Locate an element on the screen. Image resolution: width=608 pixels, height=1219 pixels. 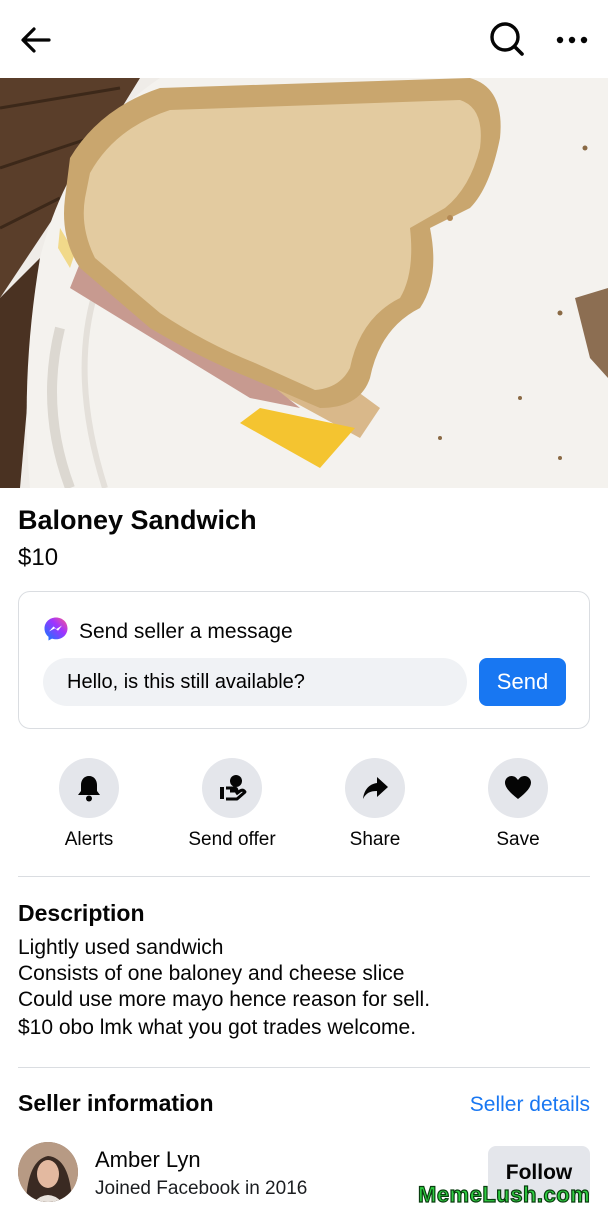
top-bar is located at coordinates (304, 39).